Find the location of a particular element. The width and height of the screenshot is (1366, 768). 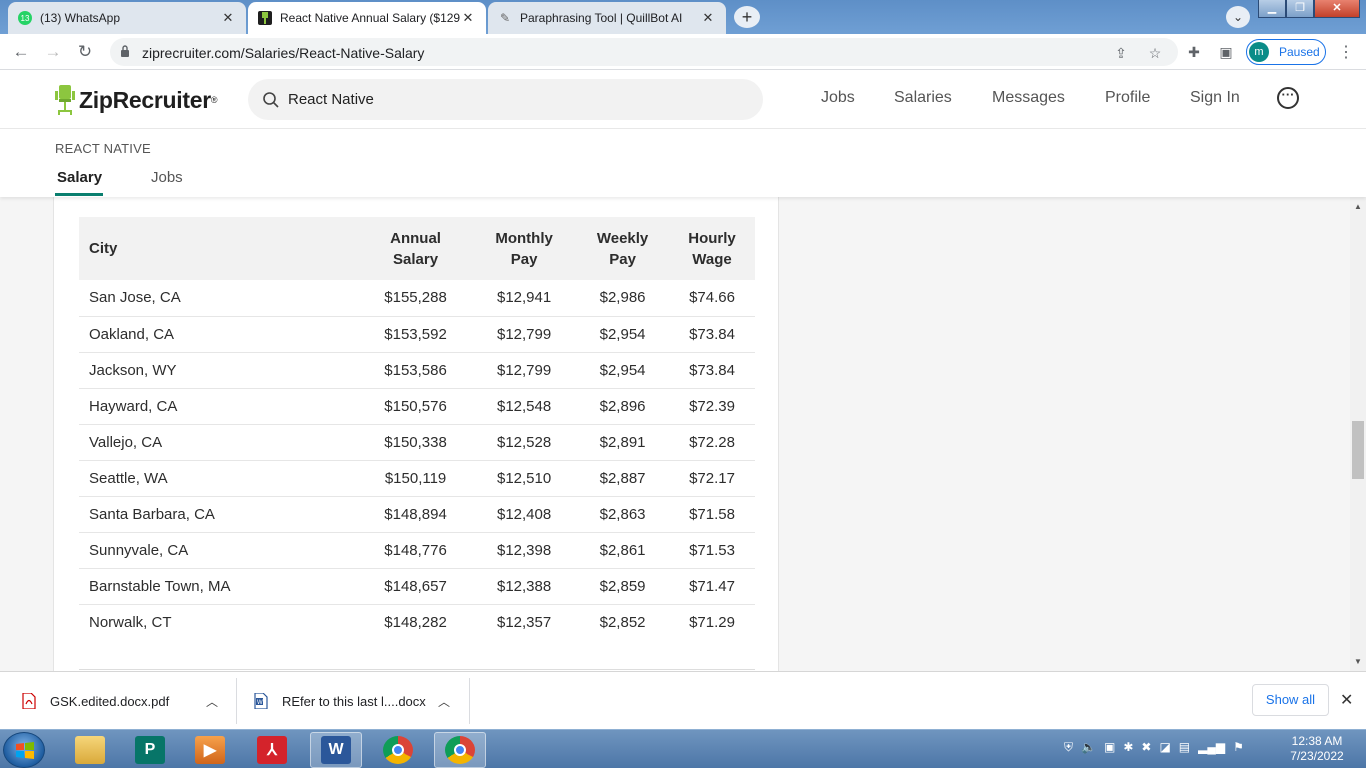

nav-salaries: Salaries is located at coordinates (923, 98).